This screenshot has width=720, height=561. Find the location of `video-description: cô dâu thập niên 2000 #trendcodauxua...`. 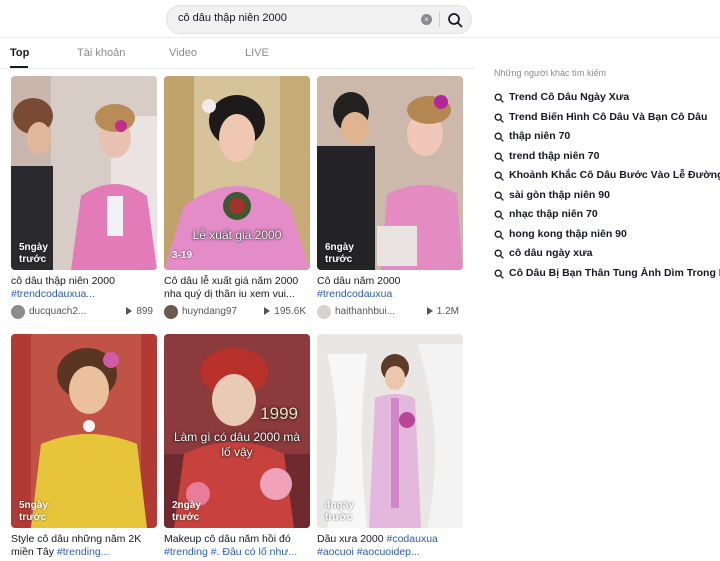

video-description: cô dâu thập niên 2000 #trendcodauxua... is located at coordinates (84, 288).